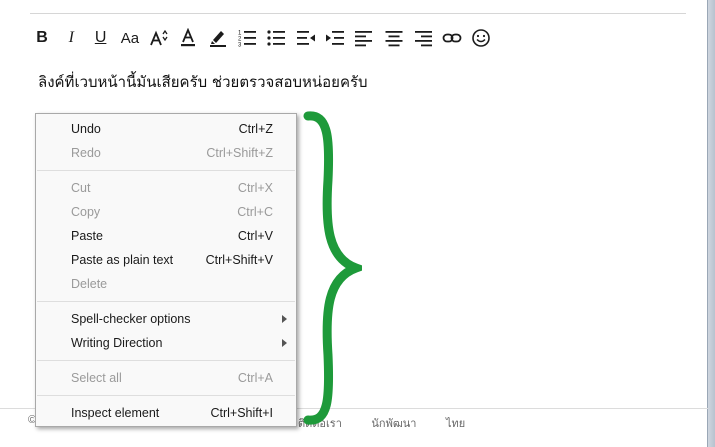 The image size is (715, 447). I want to click on align-left-icon, so click(364, 39).